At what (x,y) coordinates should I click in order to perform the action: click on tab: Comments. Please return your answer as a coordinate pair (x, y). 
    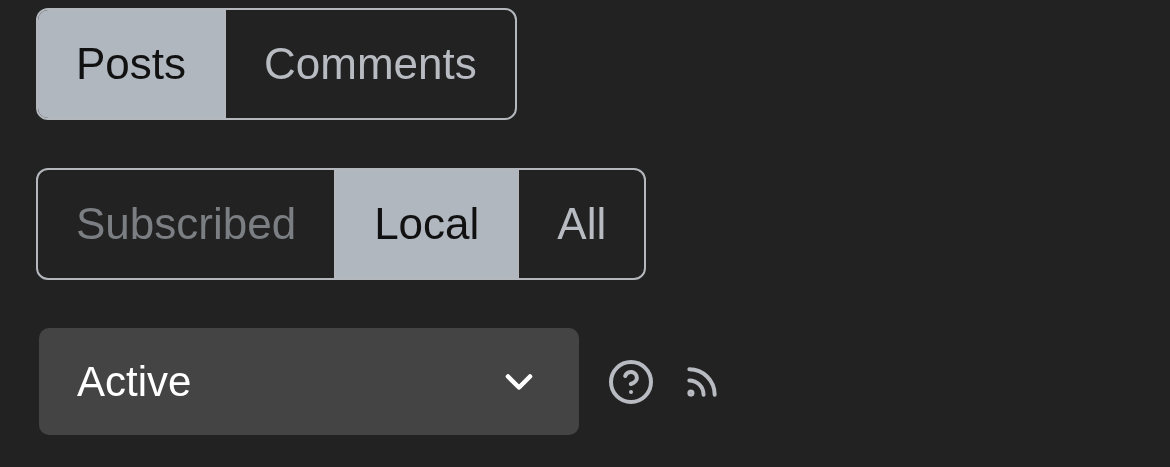
    Looking at the image, I should click on (369, 64).